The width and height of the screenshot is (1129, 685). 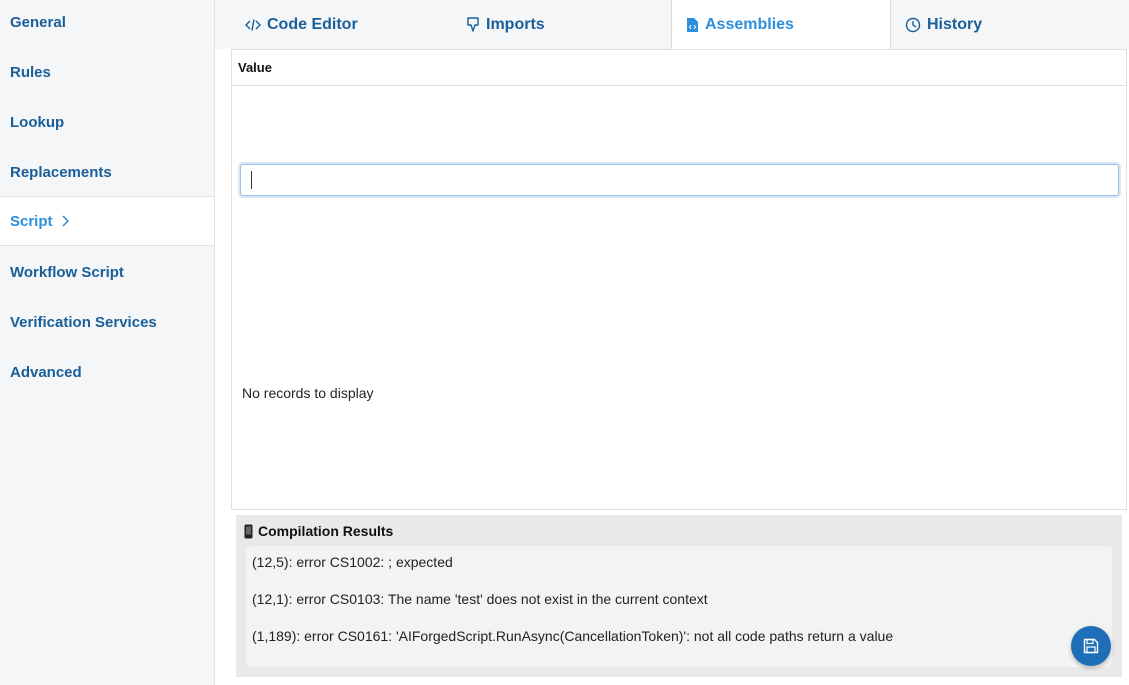 I want to click on tab-bar: Code Editor Imports Assemblies History, so click(x=672, y=25).